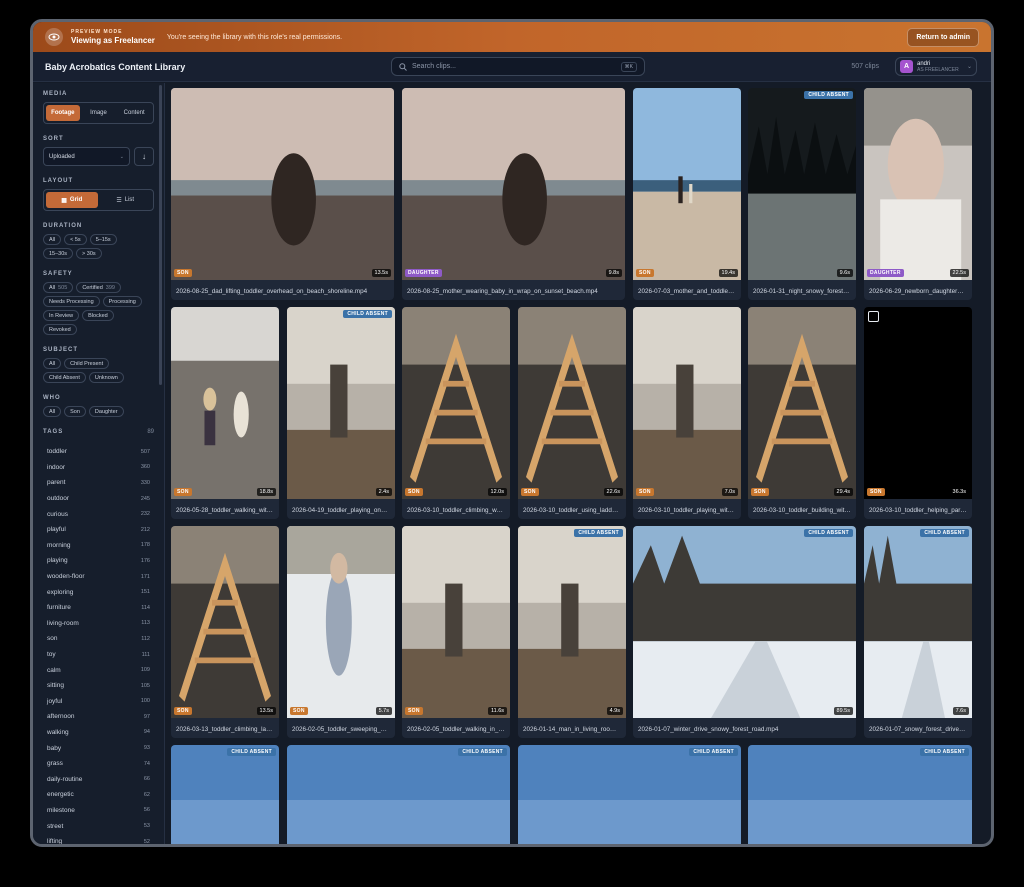  I want to click on tag-item: afternoon 97, so click(98, 717).